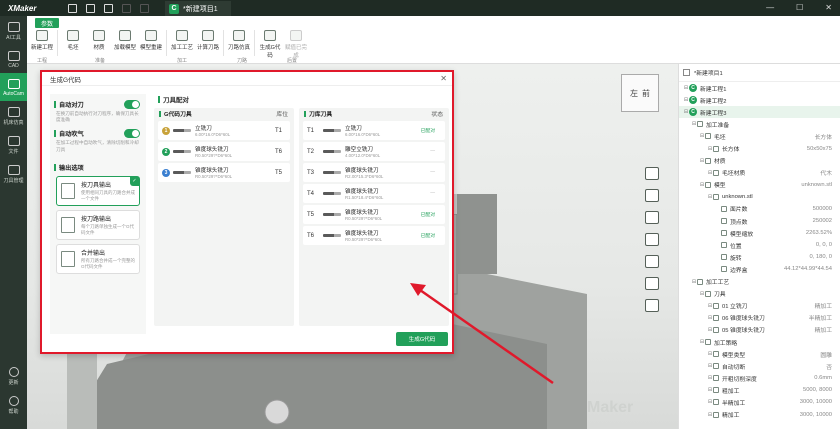 The height and width of the screenshot is (429, 840). I want to click on document-tab: C *新建项目1, so click(198, 8).